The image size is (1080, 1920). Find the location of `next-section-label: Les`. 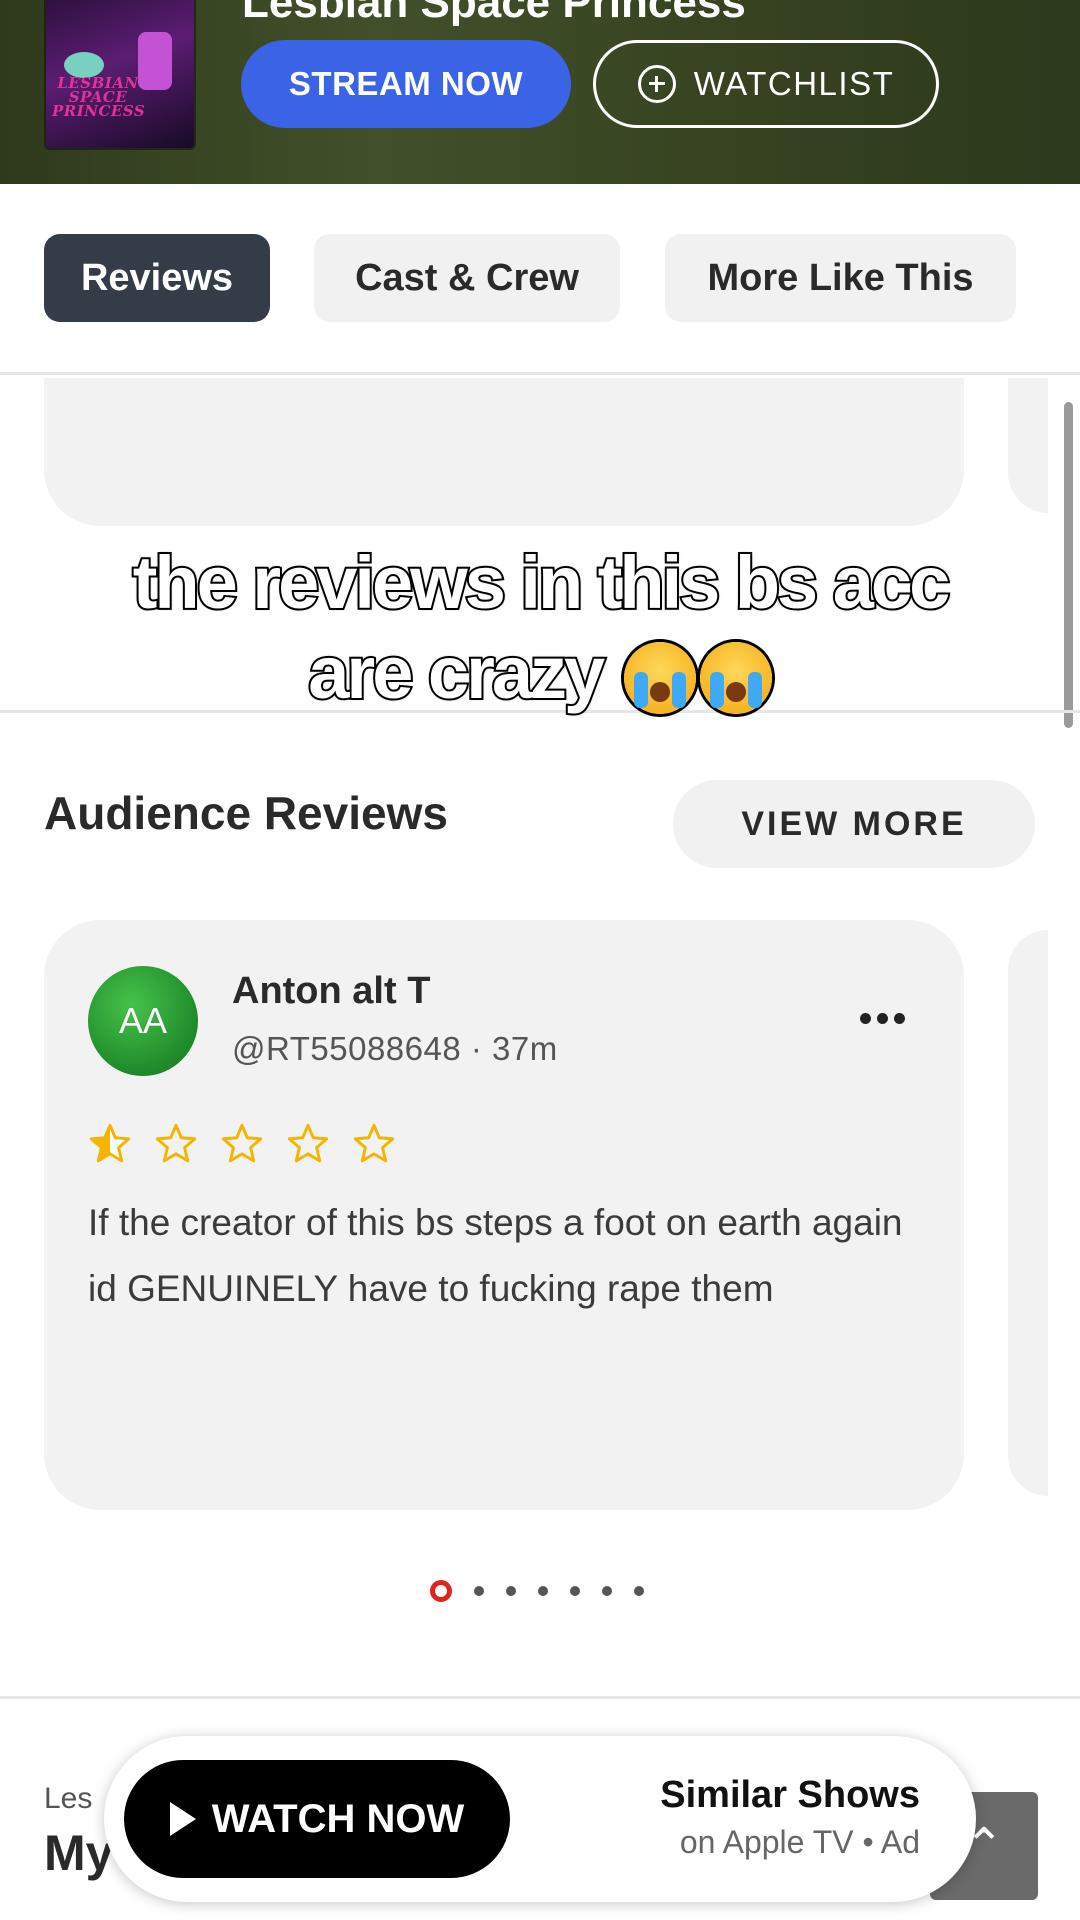

next-section-label: Les is located at coordinates (68, 1798).